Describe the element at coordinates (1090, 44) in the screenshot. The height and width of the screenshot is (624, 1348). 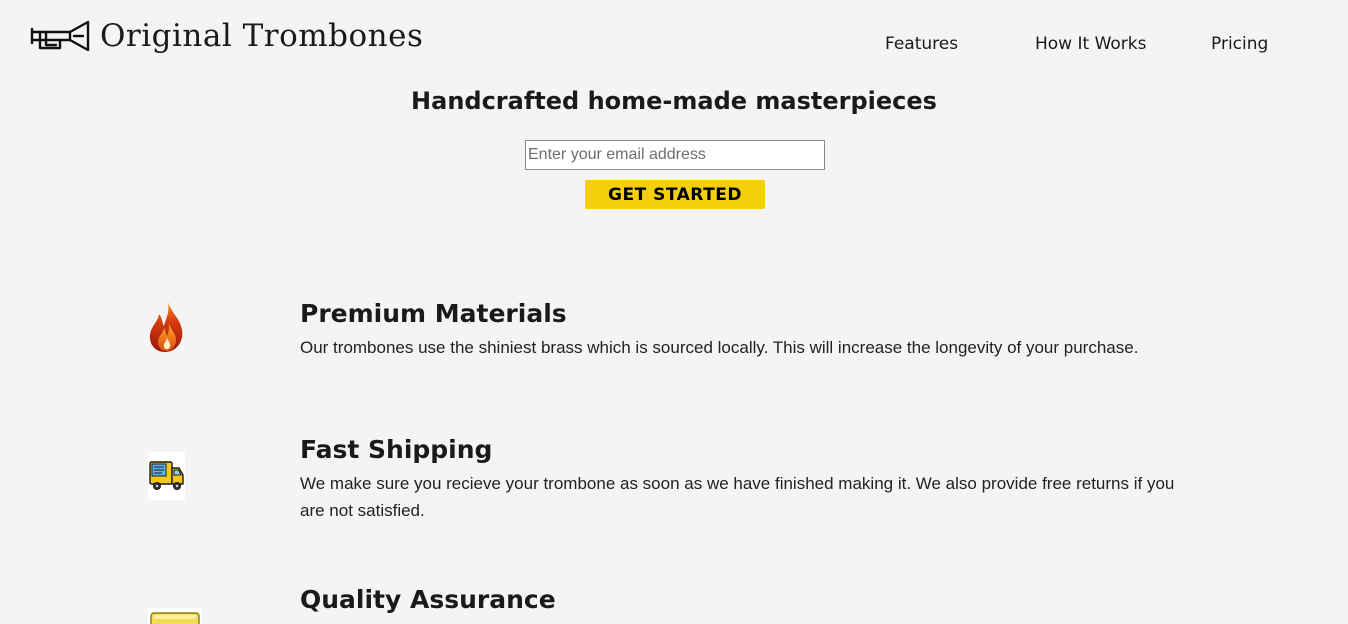
I see `nav-link-how-it-works: How It Works` at that location.